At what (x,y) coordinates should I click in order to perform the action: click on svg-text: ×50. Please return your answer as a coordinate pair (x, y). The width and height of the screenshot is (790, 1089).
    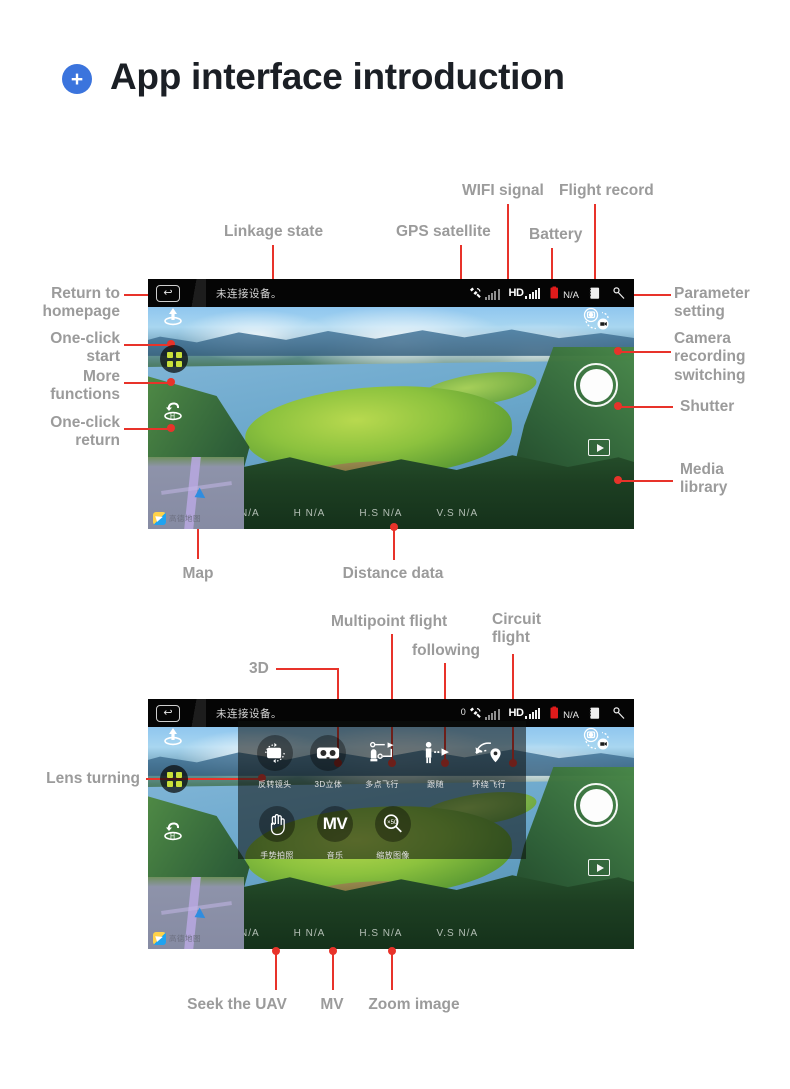
    Looking at the image, I should click on (392, 823).